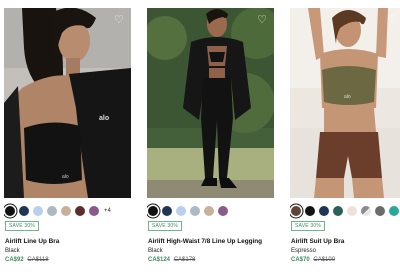 The height and width of the screenshot is (272, 400). Describe the element at coordinates (38, 260) in the screenshot. I see `original-price: CA$118` at that location.